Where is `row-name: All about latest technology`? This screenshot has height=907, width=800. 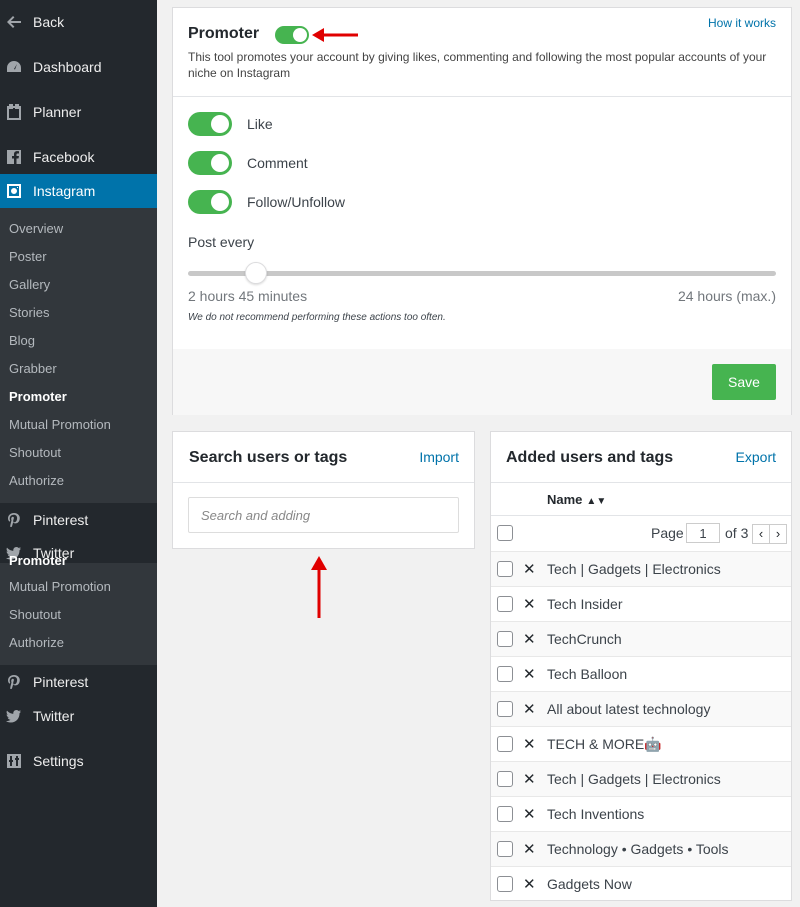 row-name: All about latest technology is located at coordinates (629, 709).